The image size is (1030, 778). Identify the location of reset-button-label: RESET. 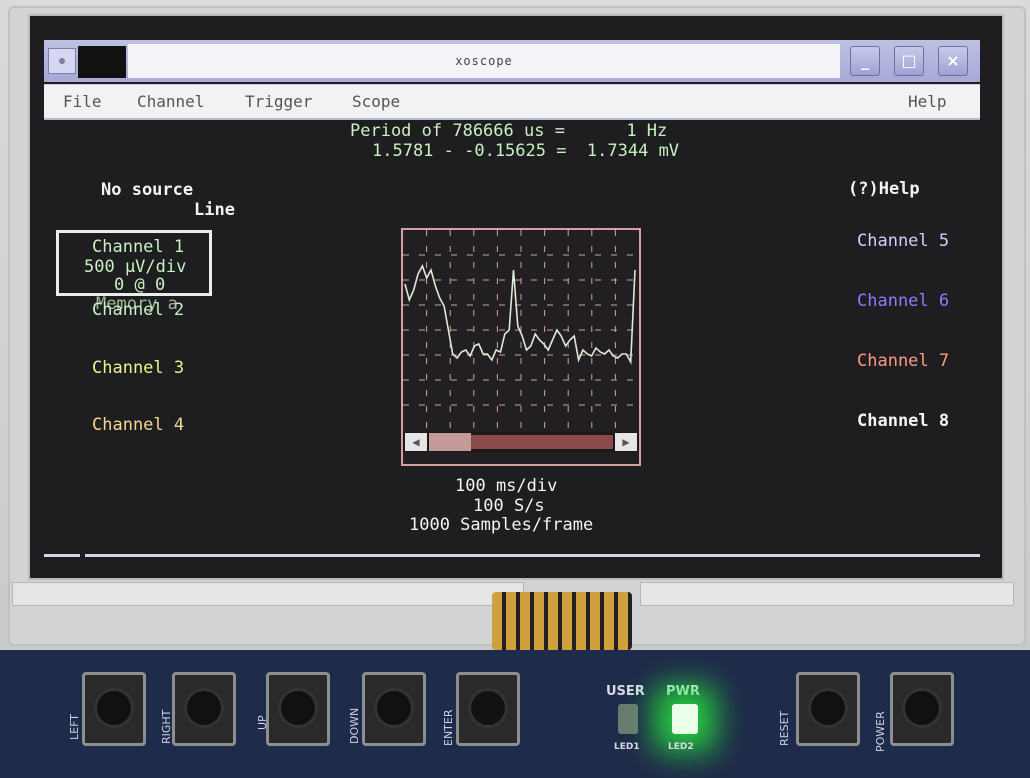
(784, 728).